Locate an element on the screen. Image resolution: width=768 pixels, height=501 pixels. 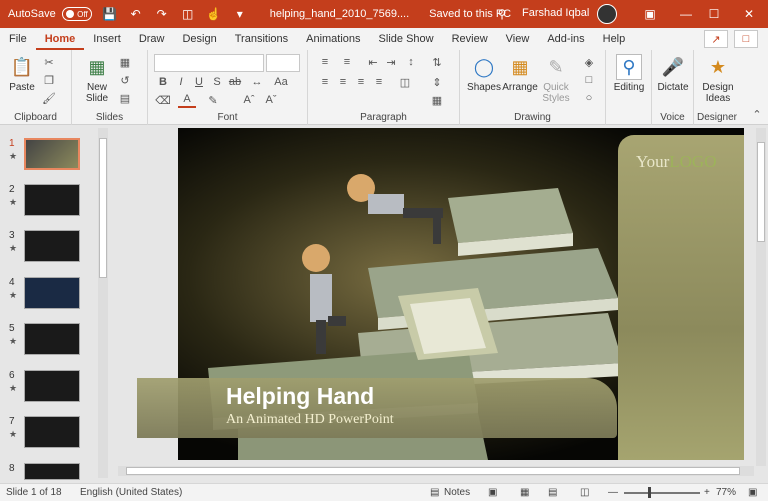
touch-mode-icon: ☝ is located at coordinates (214, 14).